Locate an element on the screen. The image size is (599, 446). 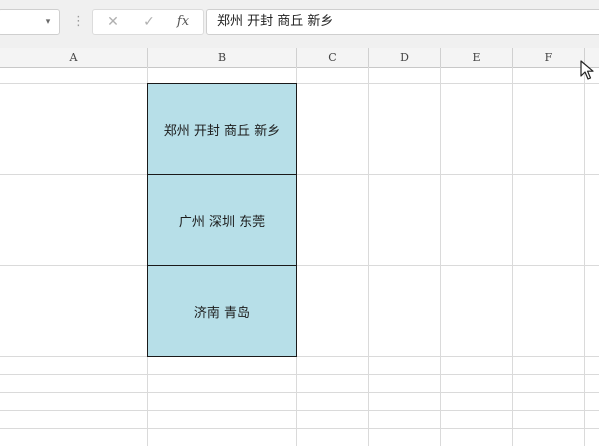
chevron-down-icon: ▾ is located at coordinates (48, 22).